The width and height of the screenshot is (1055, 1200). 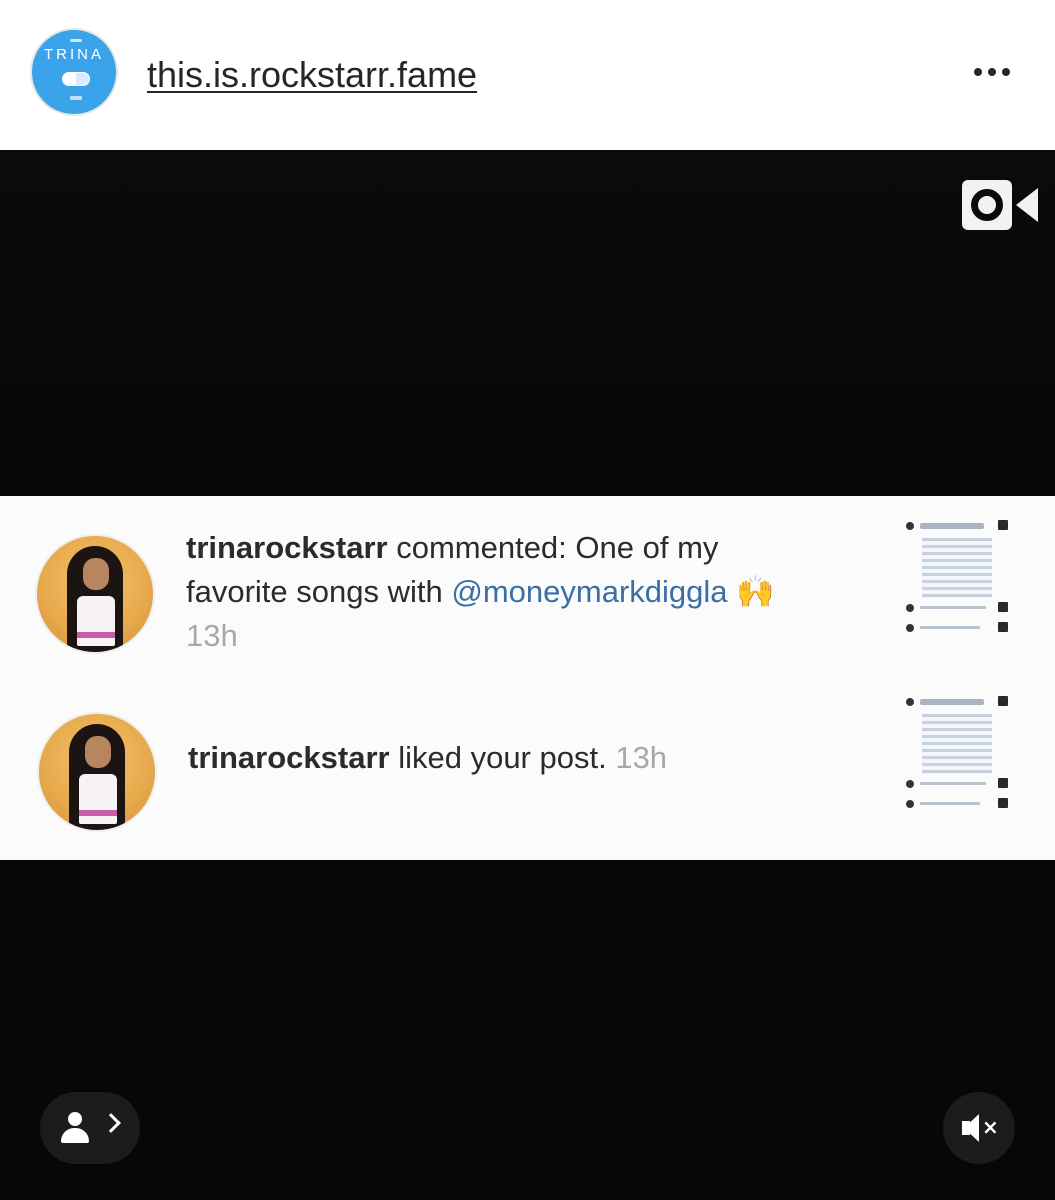 What do you see at coordinates (76, 98) in the screenshot?
I see `logo-small-mark` at bounding box center [76, 98].